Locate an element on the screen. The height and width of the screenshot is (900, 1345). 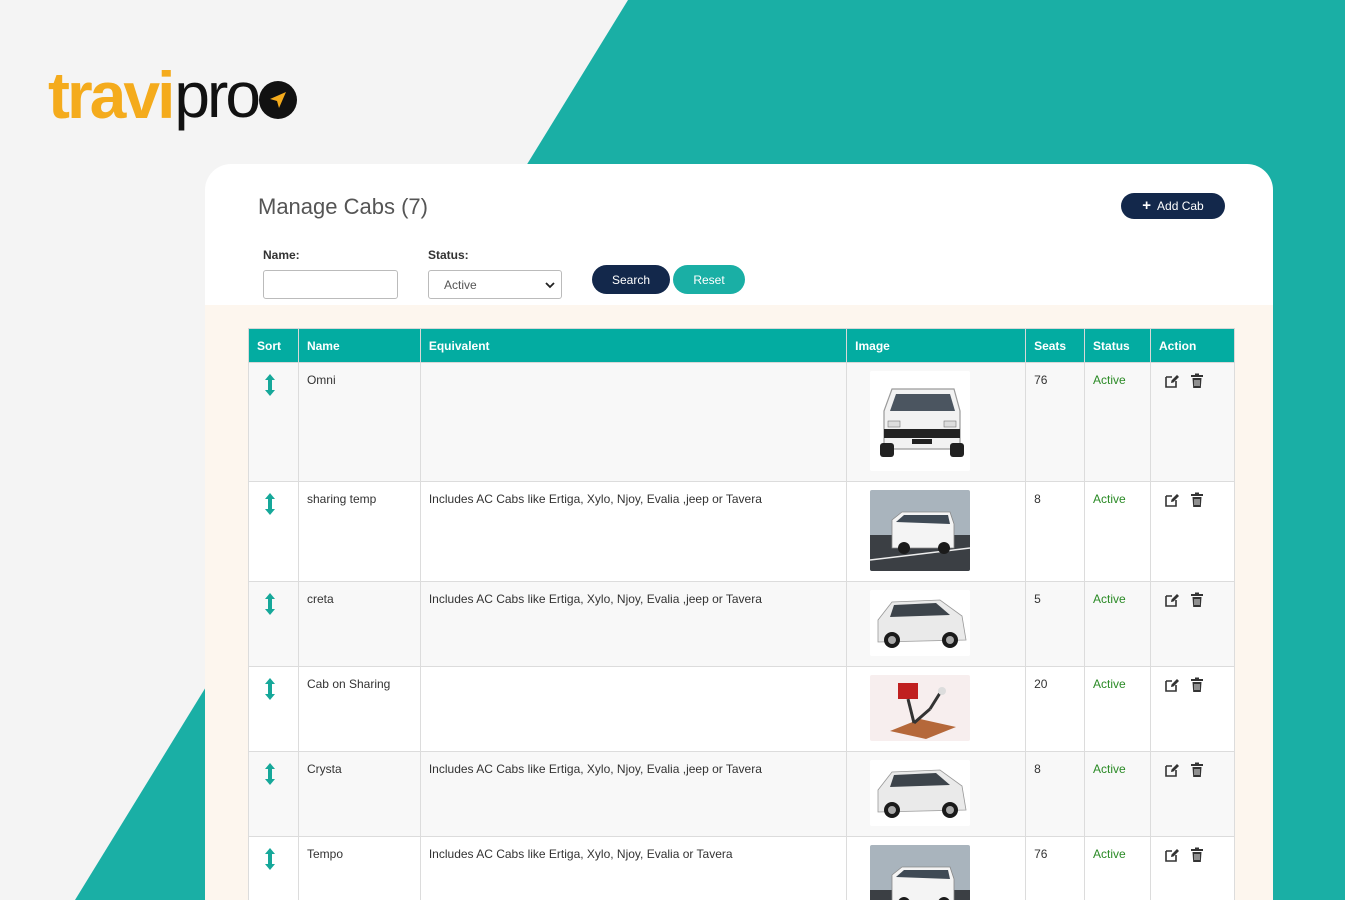
logo-text-travi: travi is located at coordinates (111, 95).